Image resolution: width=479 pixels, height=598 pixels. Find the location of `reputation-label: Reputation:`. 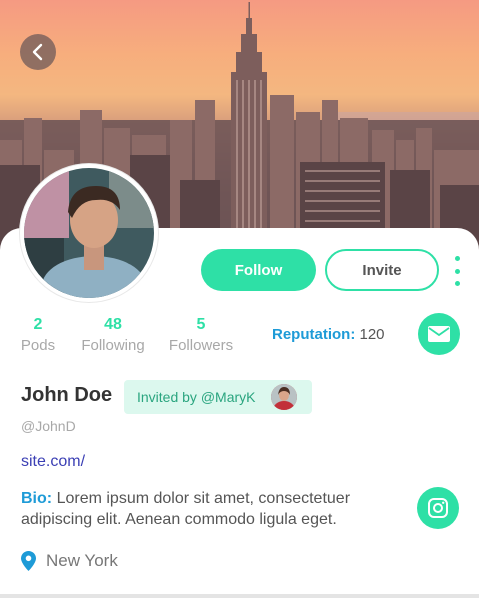

reputation-label: Reputation: is located at coordinates (314, 334).